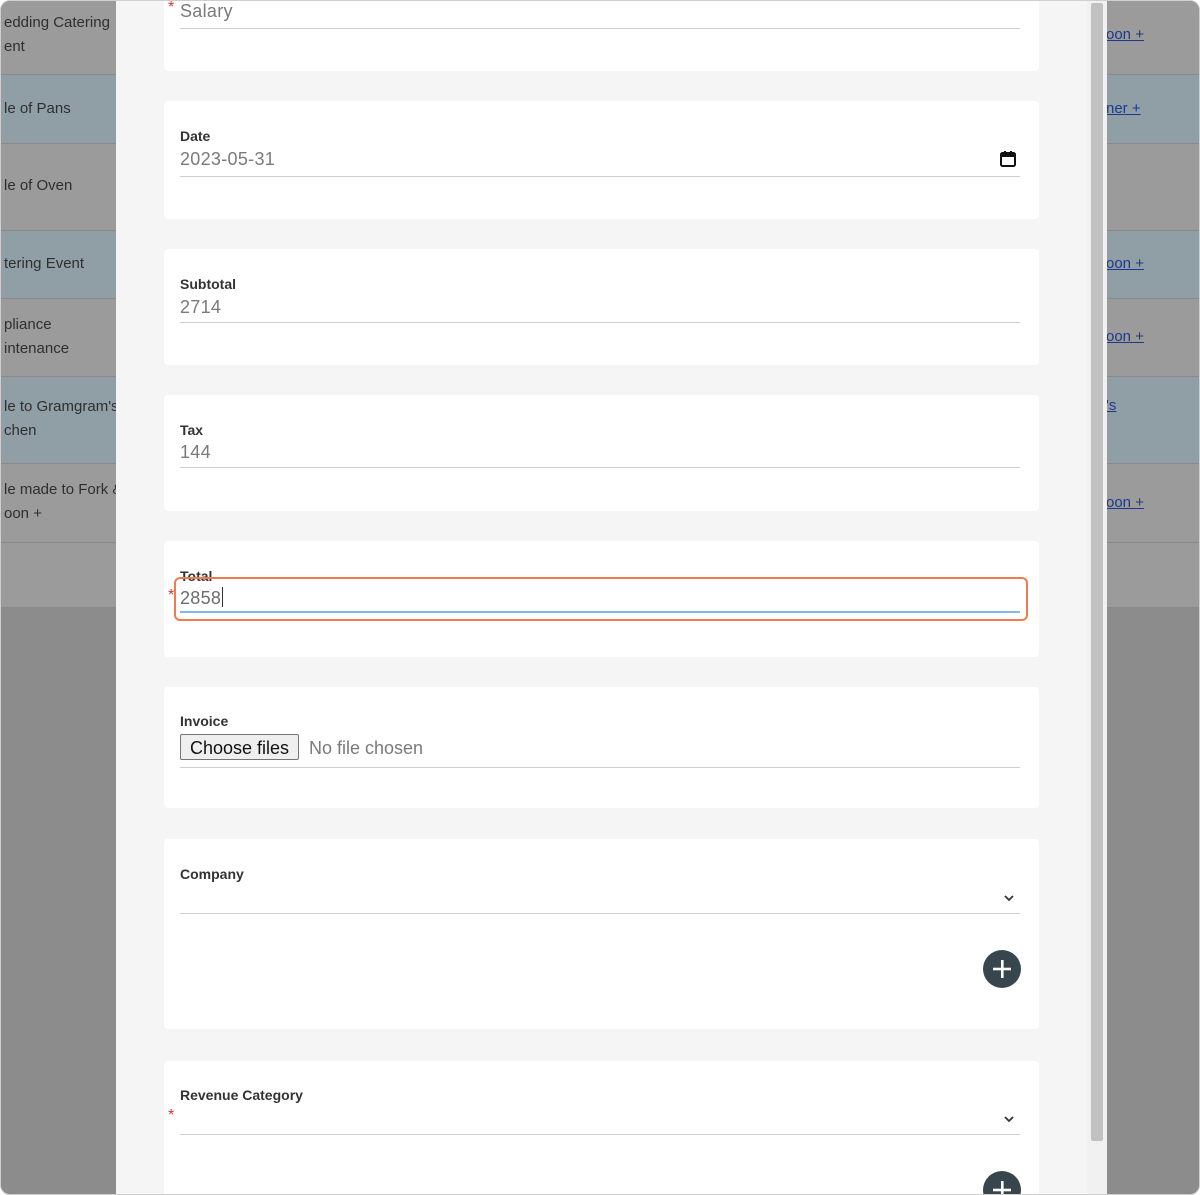  I want to click on focus-ring, so click(601, 599).